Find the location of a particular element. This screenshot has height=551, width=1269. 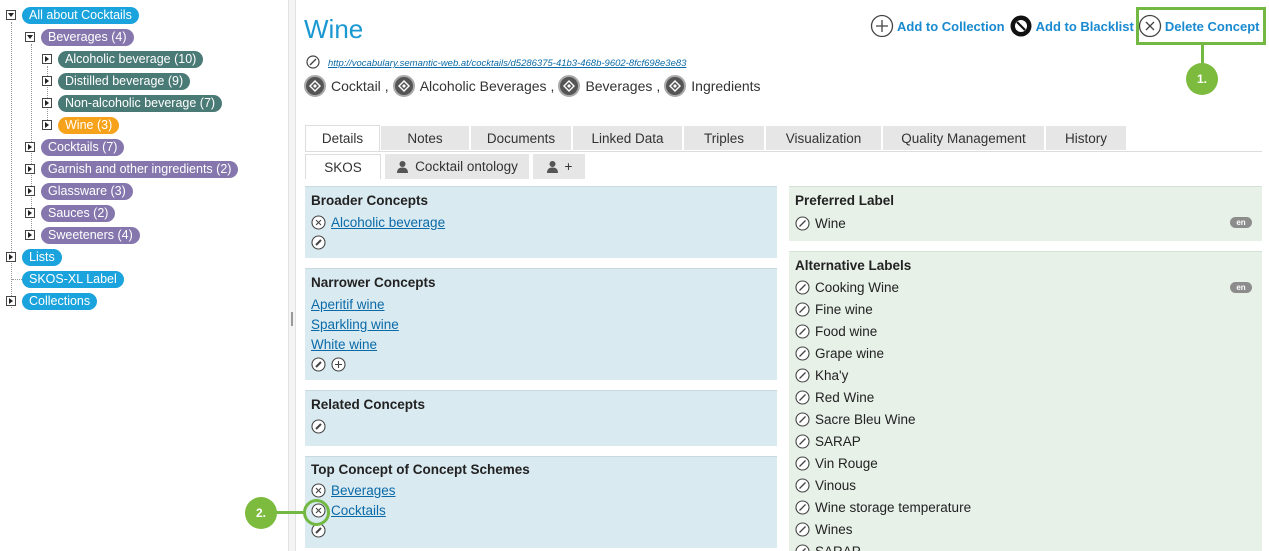

subtab-cocktail-ontology: Cocktail ontology is located at coordinates (457, 166).